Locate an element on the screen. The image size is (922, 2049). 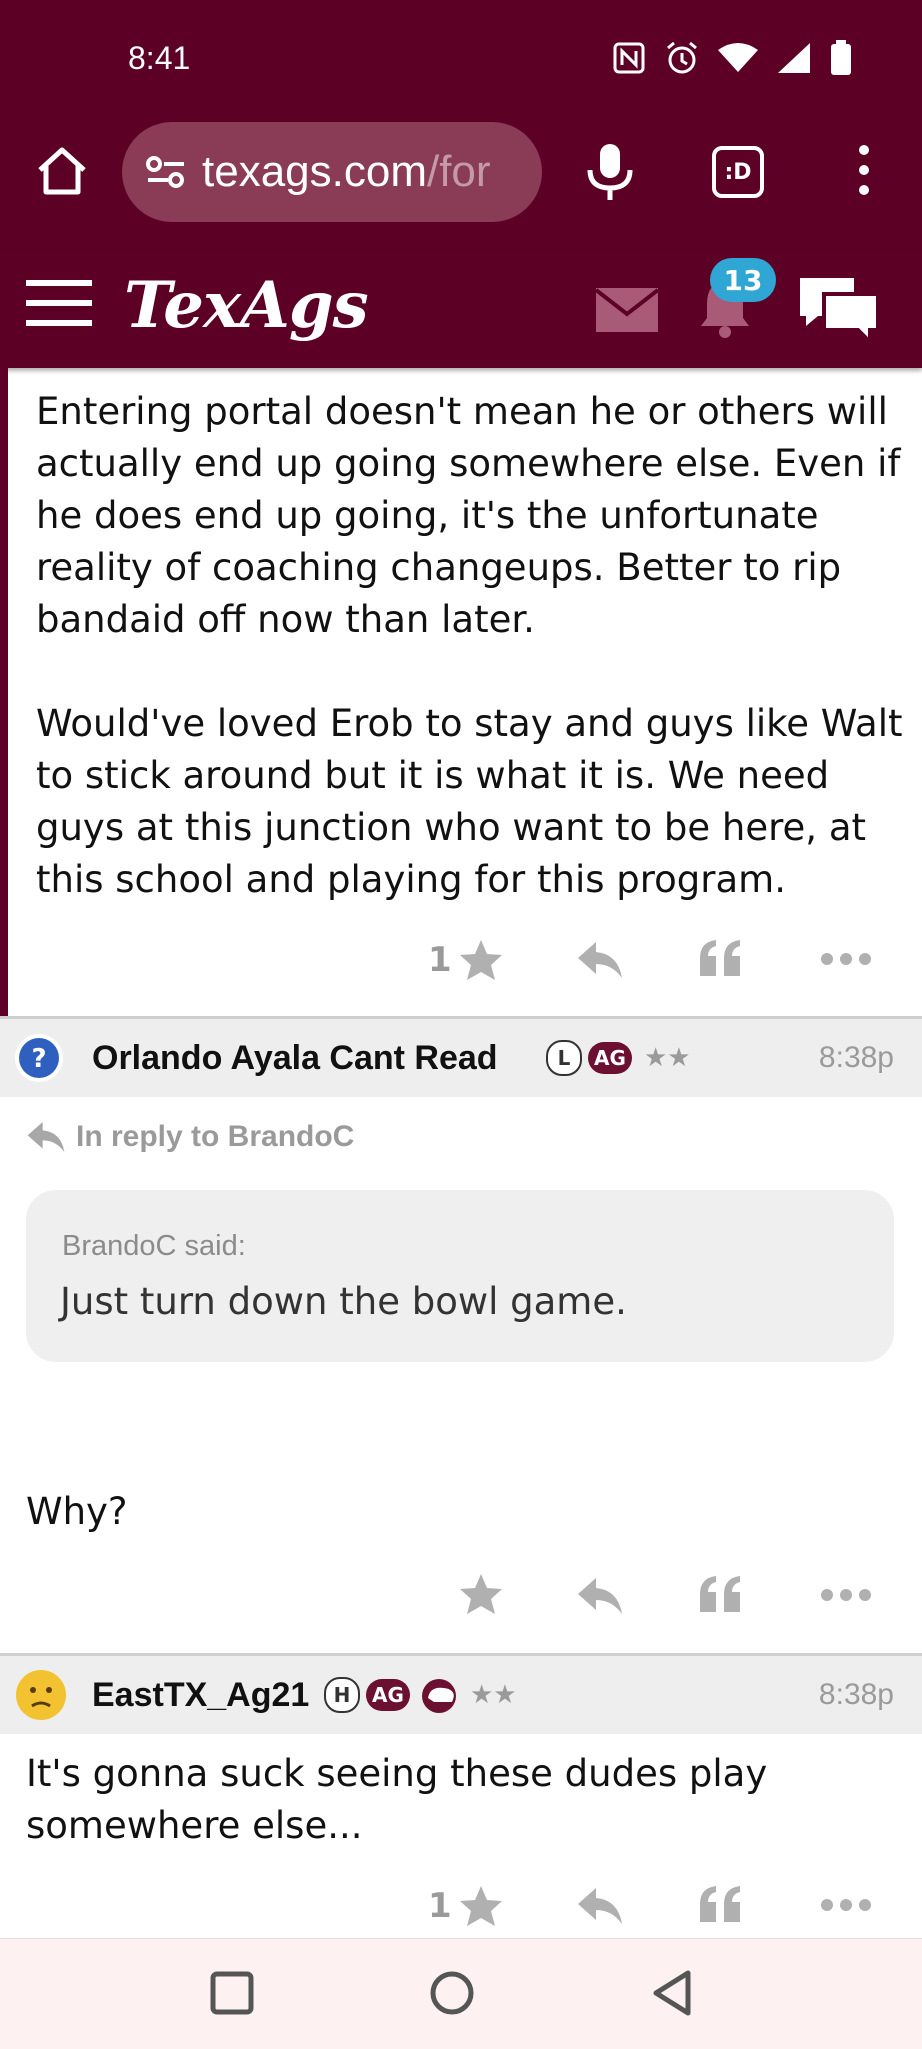
recents-icon is located at coordinates (232, 1993).